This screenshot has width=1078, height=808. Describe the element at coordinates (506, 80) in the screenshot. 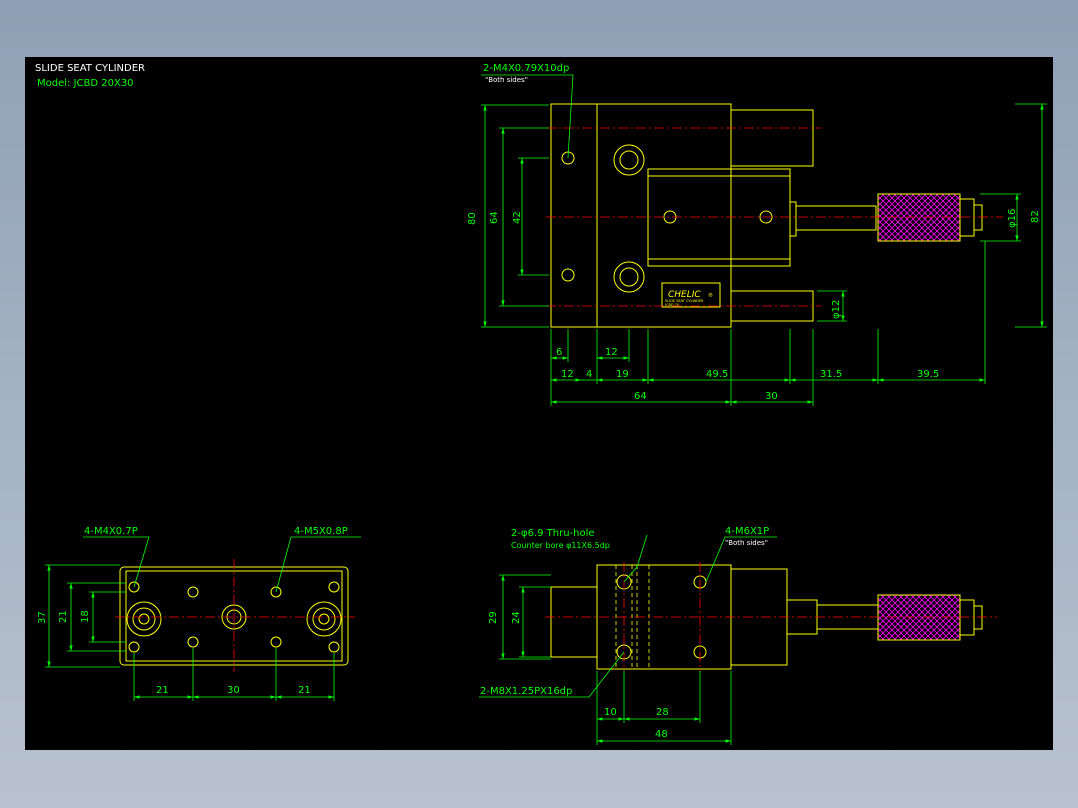

I see `thread-note-sub: "Both sides"` at that location.